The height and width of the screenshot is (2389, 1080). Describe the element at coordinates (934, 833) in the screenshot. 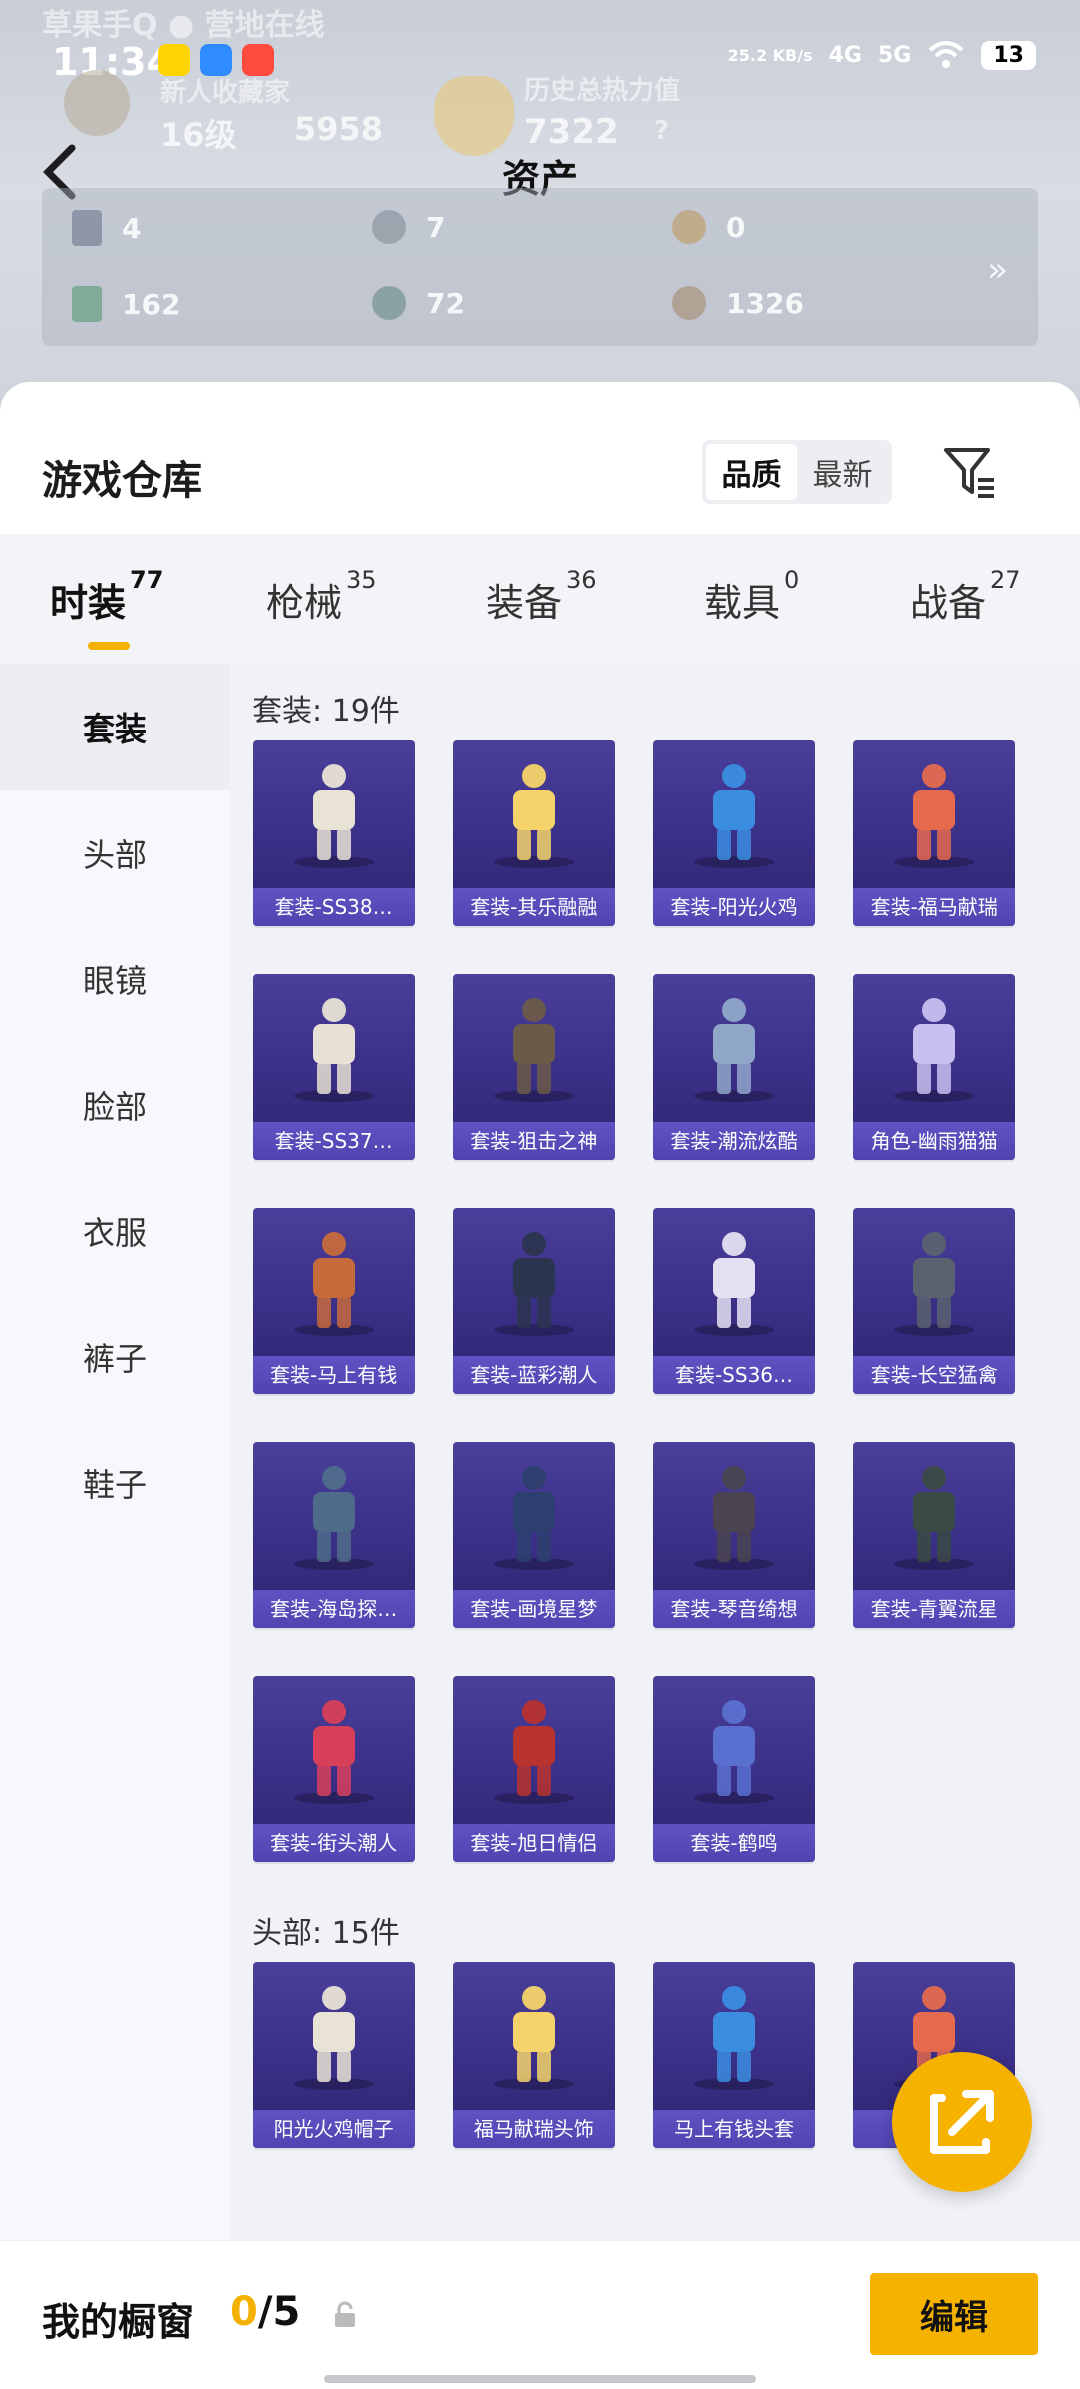

I see `item-card: 套装-福马献瑞` at that location.